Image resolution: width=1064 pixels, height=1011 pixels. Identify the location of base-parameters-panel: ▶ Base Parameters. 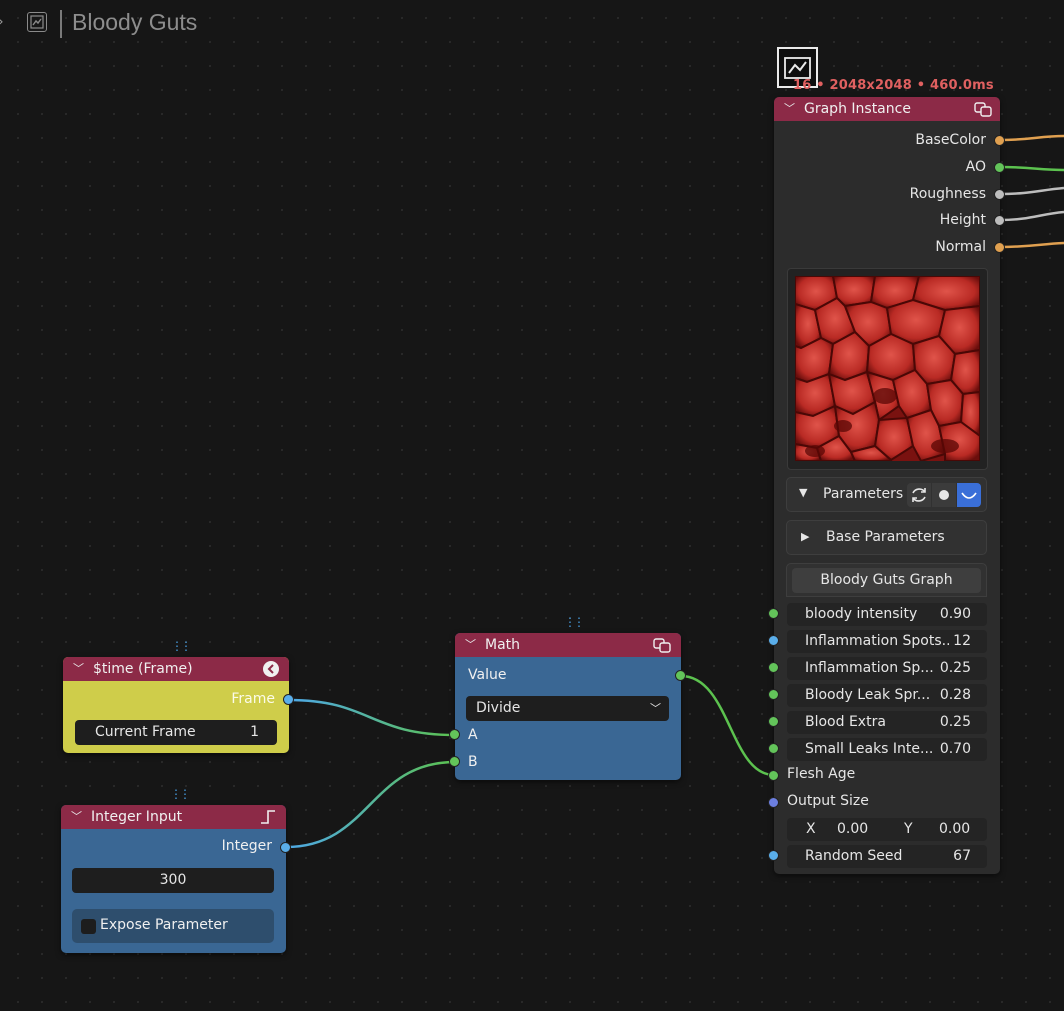
(886, 537).